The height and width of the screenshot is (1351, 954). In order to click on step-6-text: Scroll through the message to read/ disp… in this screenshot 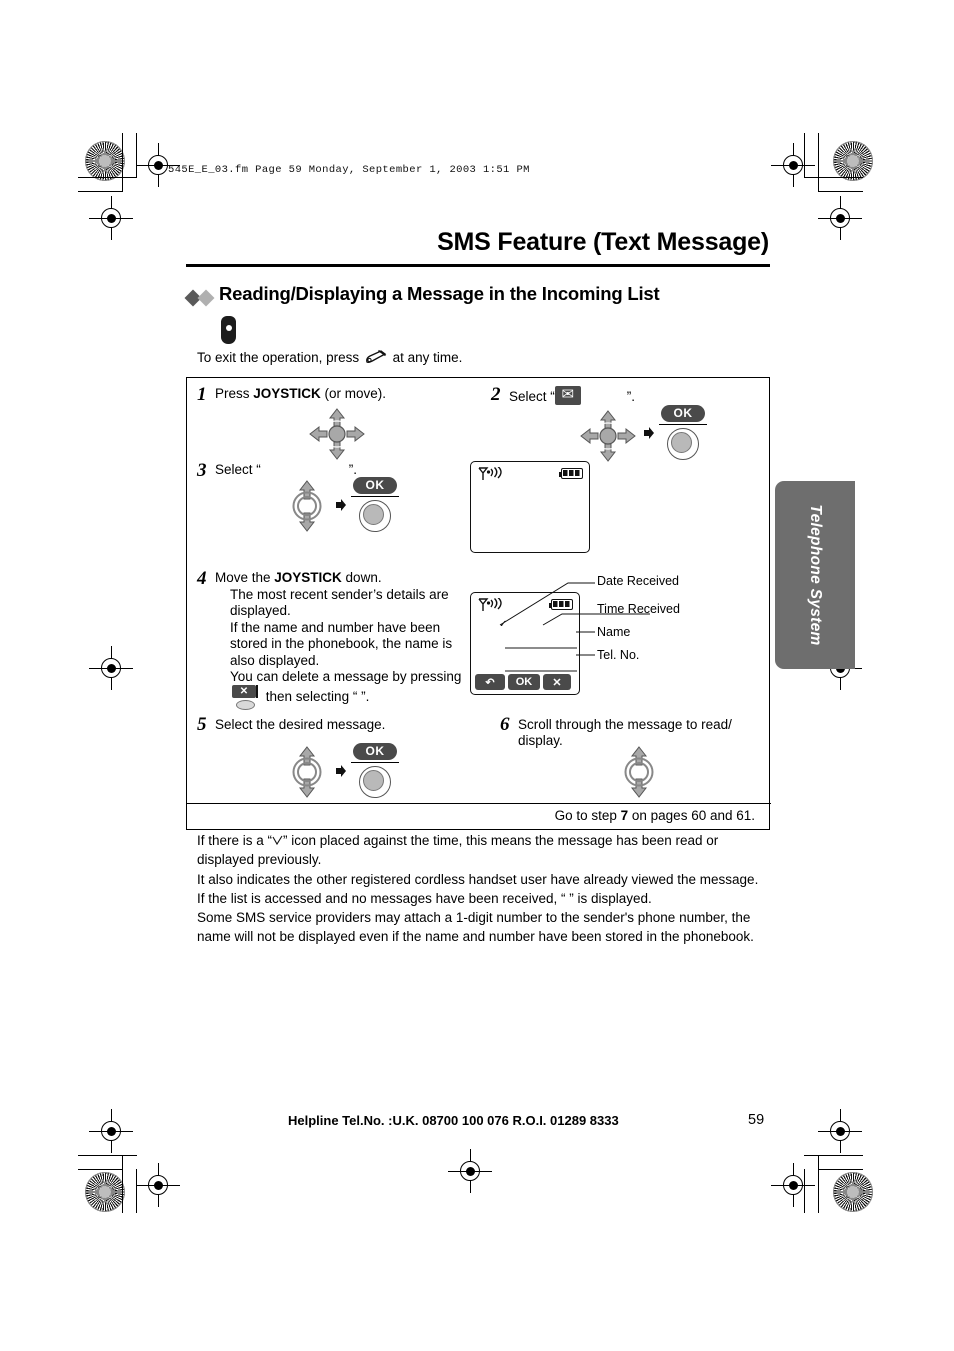, I will do `click(625, 733)`.